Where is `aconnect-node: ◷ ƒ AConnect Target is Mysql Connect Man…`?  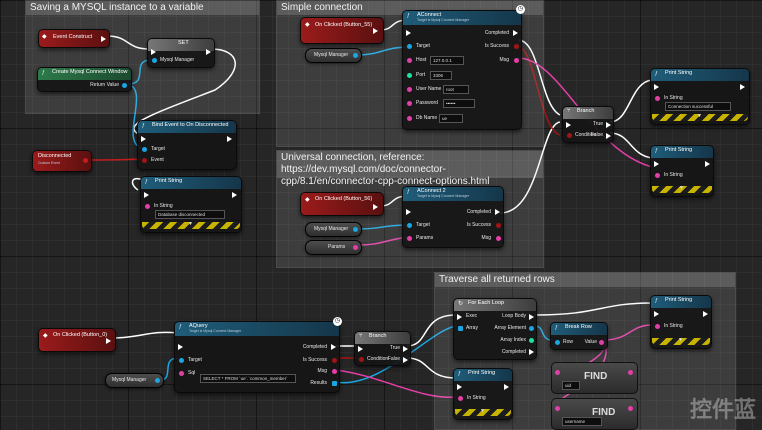 aconnect-node: ◷ ƒ AConnect Target is Mysql Connect Man… is located at coordinates (463, 67).